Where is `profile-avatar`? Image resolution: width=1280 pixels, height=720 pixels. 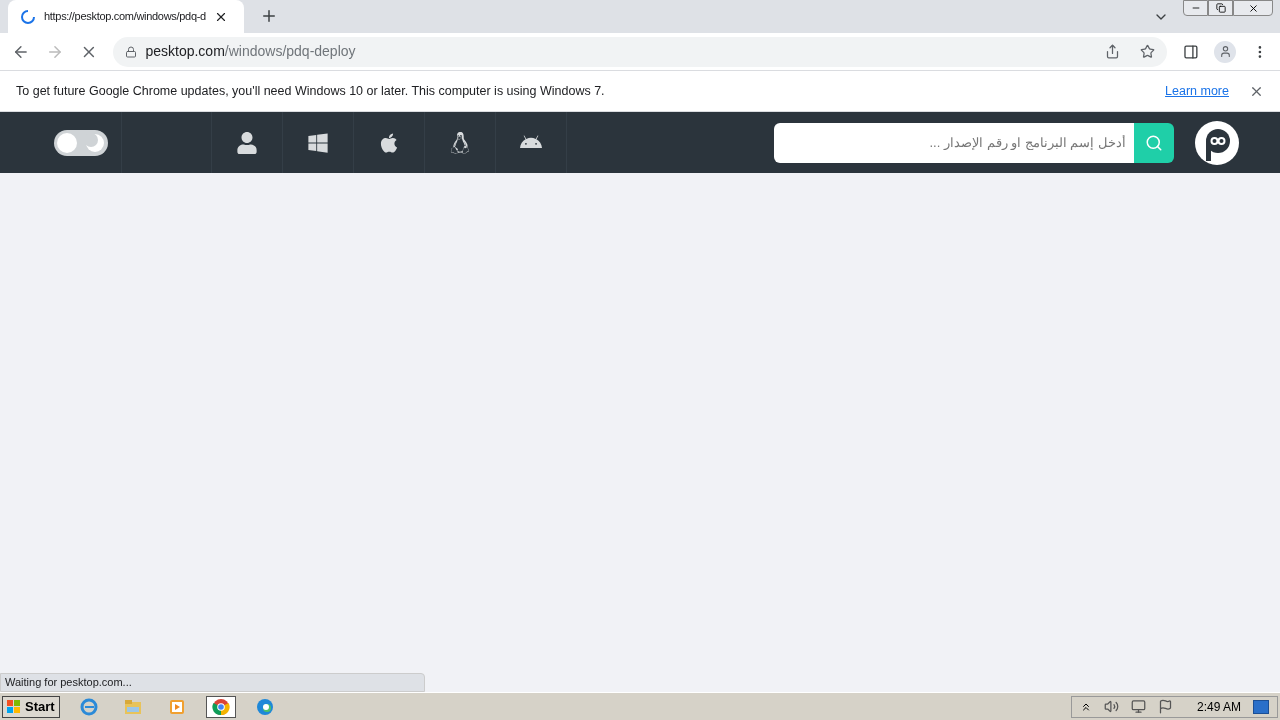
profile-avatar is located at coordinates (1225, 51).